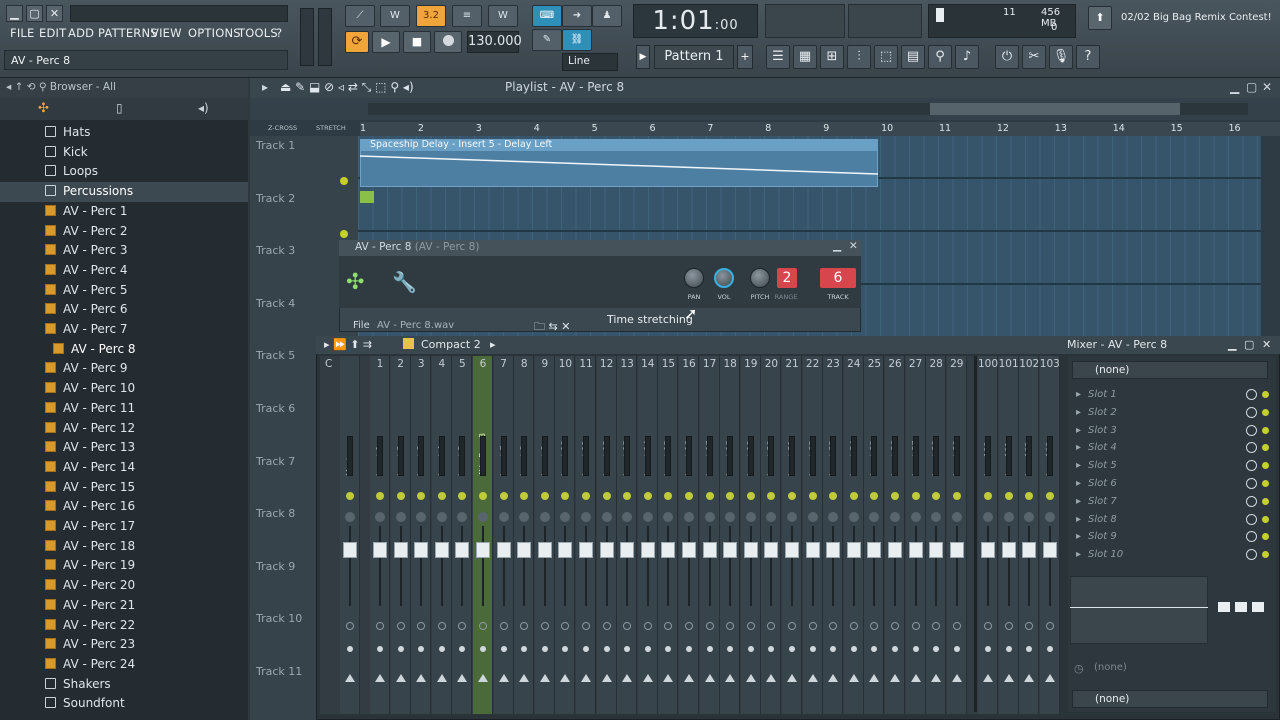 The width and height of the screenshot is (1280, 720). I want to click on mixer-strip: 12Insert 12, so click(606, 535).